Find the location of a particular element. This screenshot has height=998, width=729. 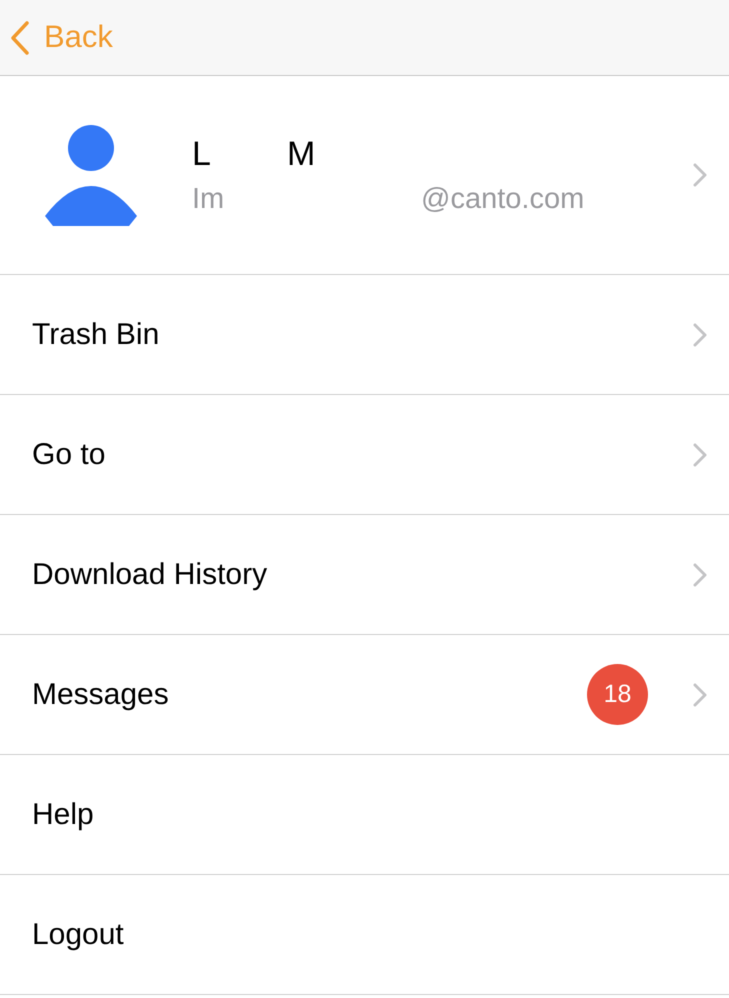

menu-item-label: Go to is located at coordinates (69, 455).